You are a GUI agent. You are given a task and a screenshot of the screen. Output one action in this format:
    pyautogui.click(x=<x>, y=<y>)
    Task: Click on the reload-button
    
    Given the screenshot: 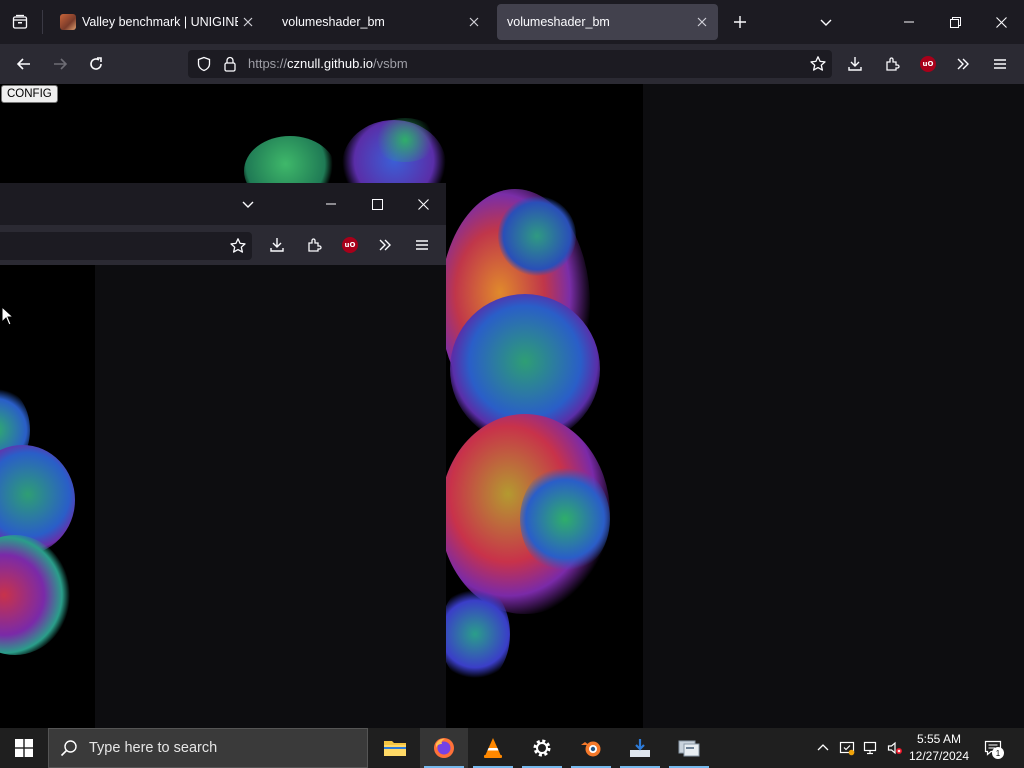 What is the action you would take?
    pyautogui.click(x=96, y=64)
    